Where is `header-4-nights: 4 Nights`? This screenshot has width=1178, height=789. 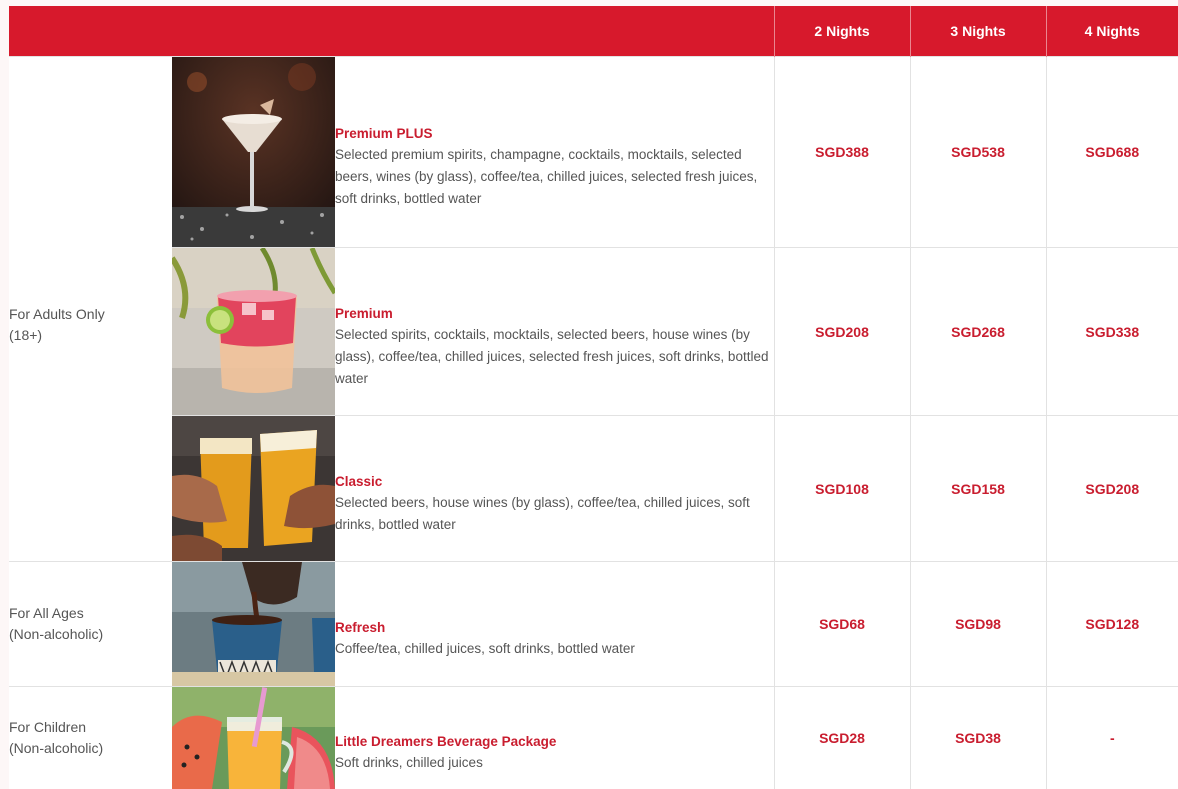 header-4-nights: 4 Nights is located at coordinates (1111, 31).